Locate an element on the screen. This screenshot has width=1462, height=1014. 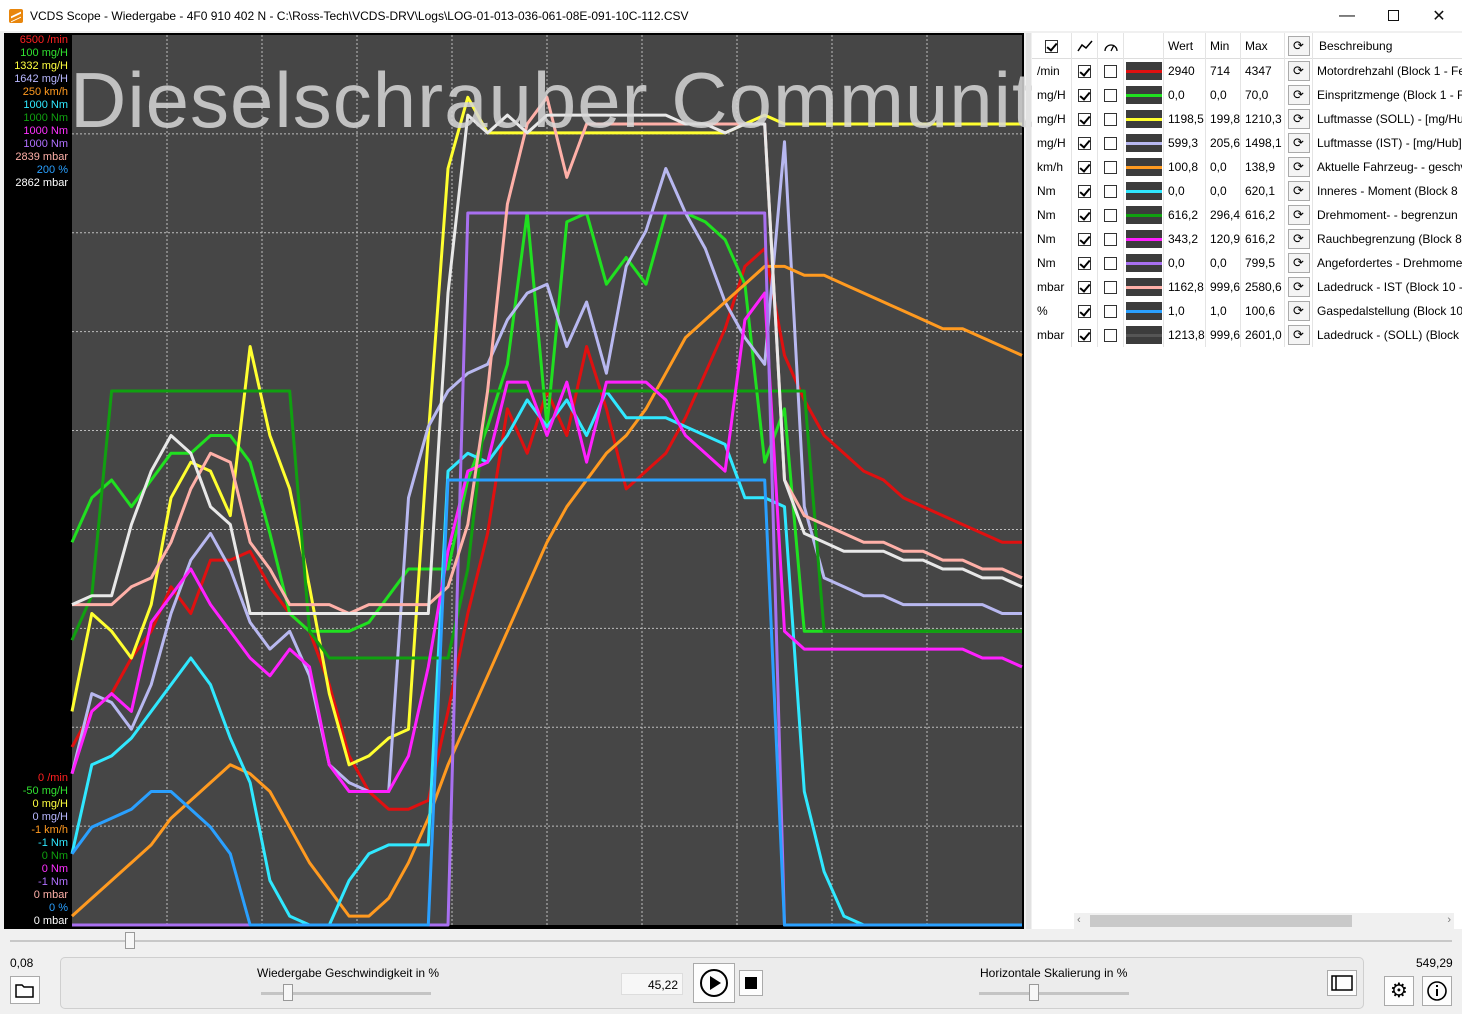
timeline-thumb is located at coordinates (130, 940).